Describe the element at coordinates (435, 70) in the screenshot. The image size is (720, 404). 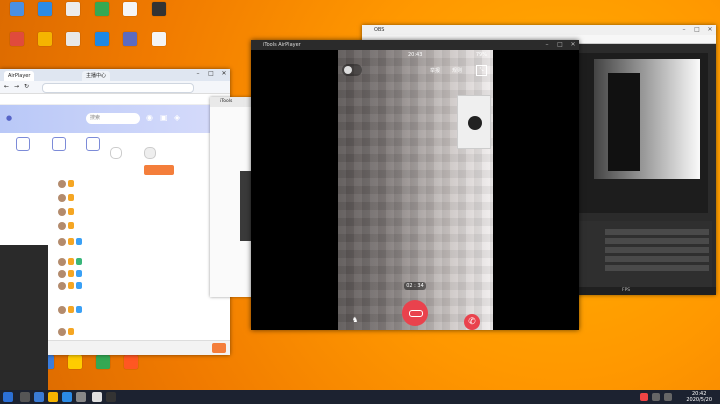
I see `report-tab: 举报` at that location.